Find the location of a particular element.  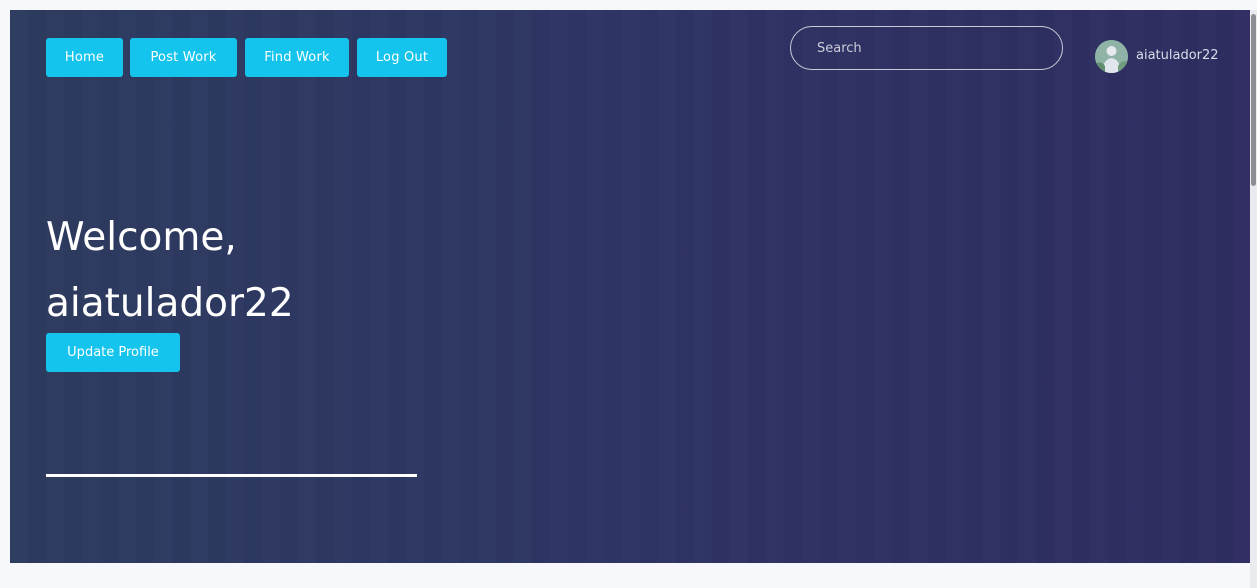

welcome-heading: Welcome, aiatulador22 is located at coordinates (170, 271).